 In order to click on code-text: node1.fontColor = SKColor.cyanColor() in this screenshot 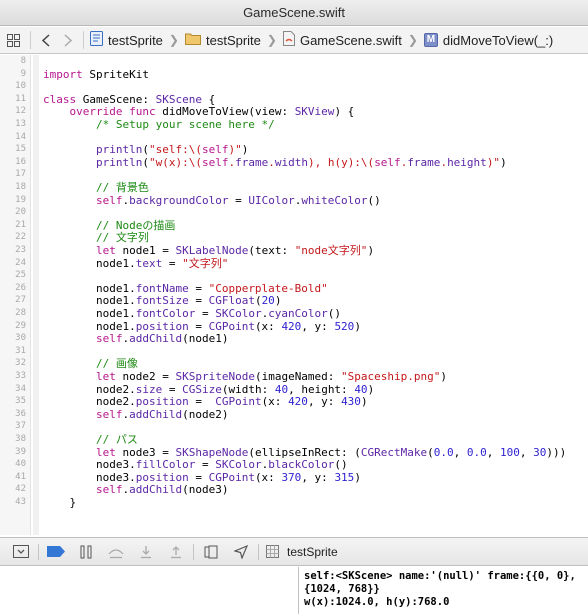, I will do `click(192, 313)`.